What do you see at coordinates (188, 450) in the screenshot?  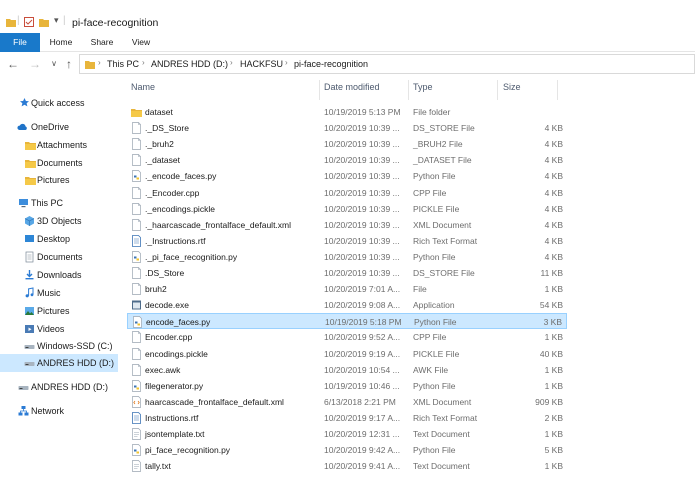 I see `file-name: pi_face_recognition.py` at bounding box center [188, 450].